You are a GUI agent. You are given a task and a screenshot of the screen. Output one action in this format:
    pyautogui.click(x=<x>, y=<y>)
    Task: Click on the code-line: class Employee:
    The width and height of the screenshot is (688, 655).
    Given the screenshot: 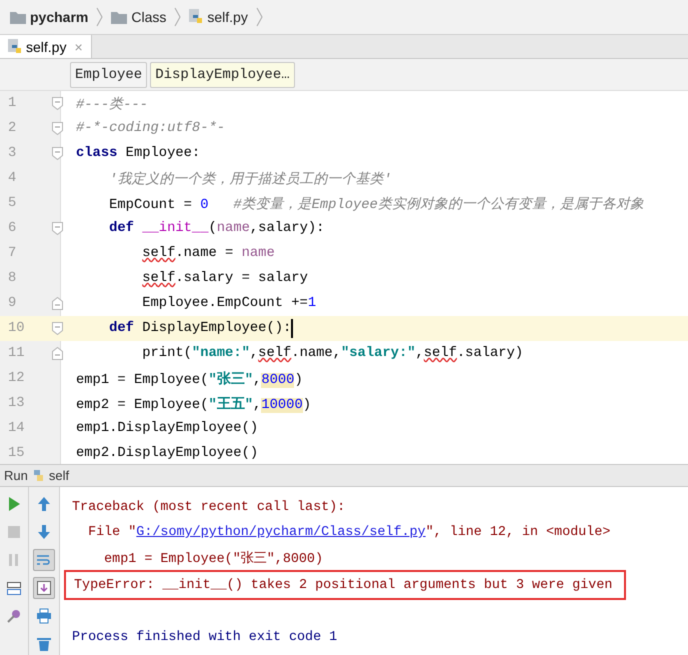 What is the action you would take?
    pyautogui.click(x=138, y=154)
    